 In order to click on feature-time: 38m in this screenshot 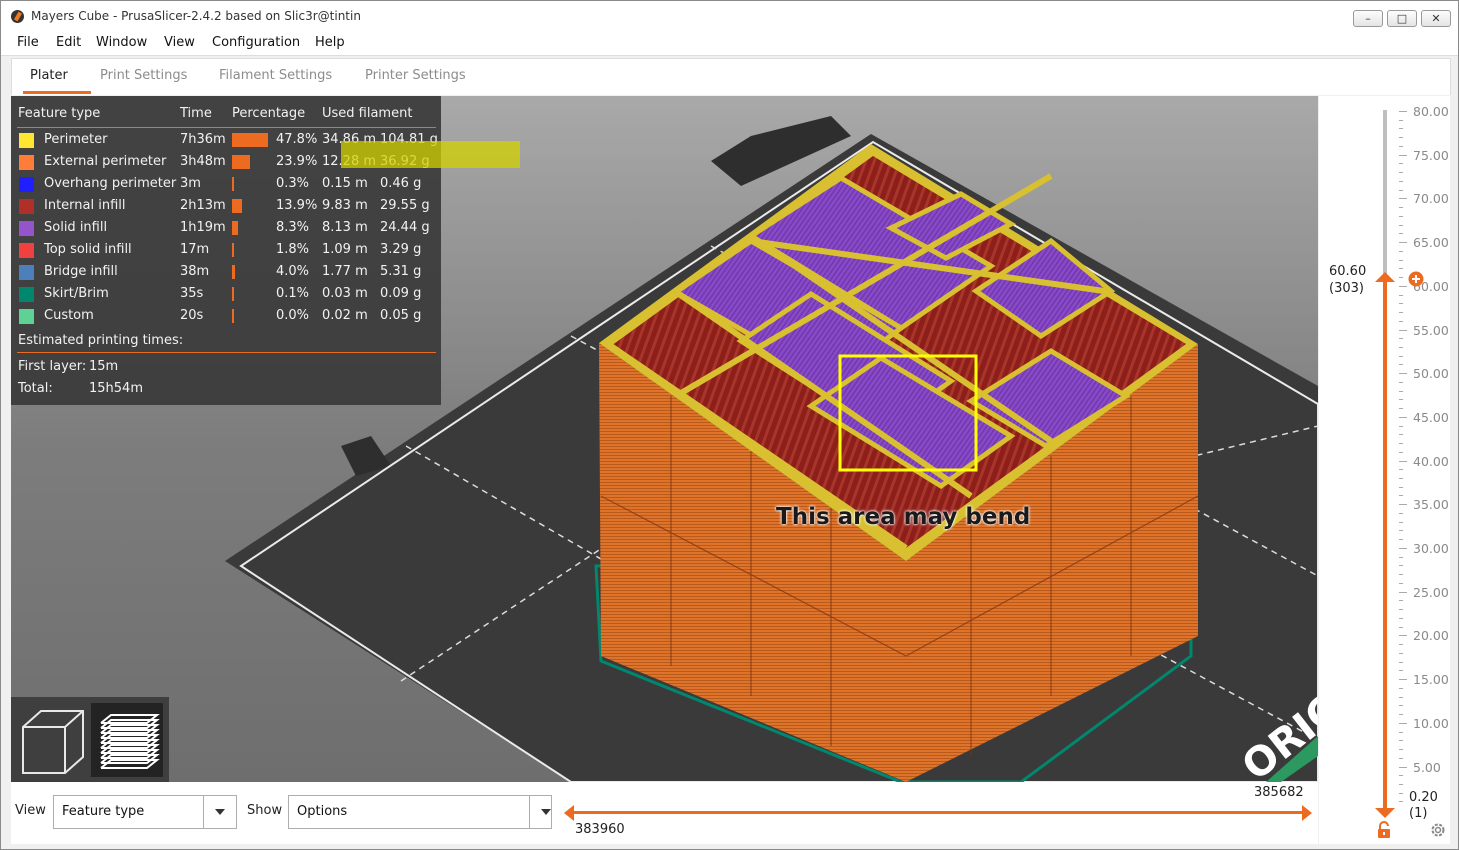, I will do `click(195, 271)`.